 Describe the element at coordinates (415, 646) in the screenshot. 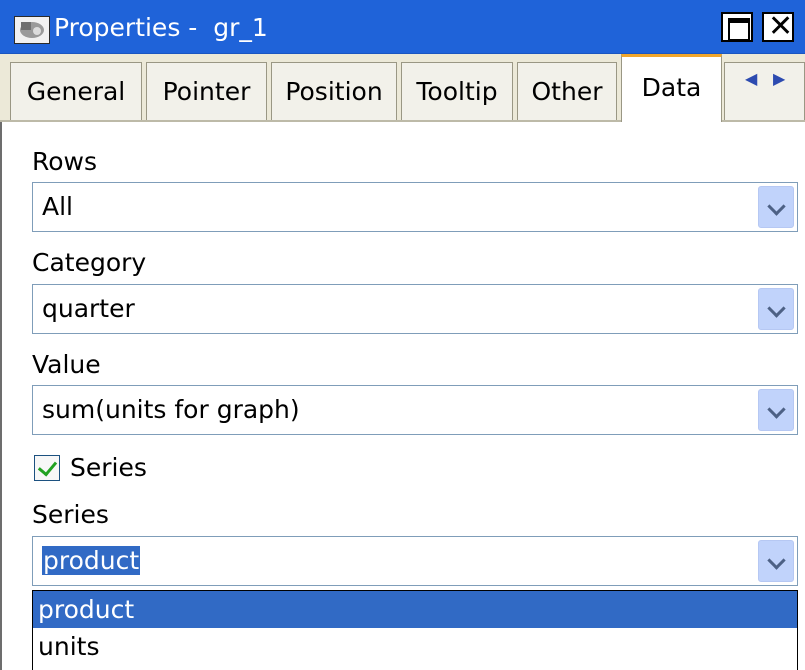

I see `list-item: units` at that location.